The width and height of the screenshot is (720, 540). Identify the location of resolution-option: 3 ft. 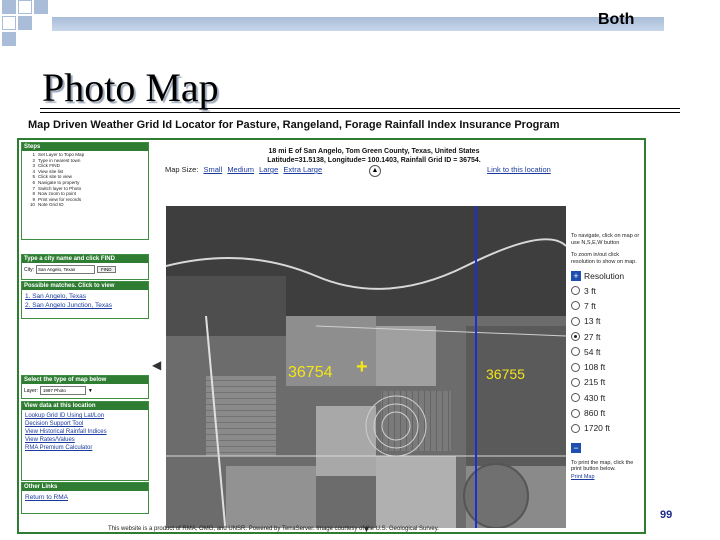
(606, 290).